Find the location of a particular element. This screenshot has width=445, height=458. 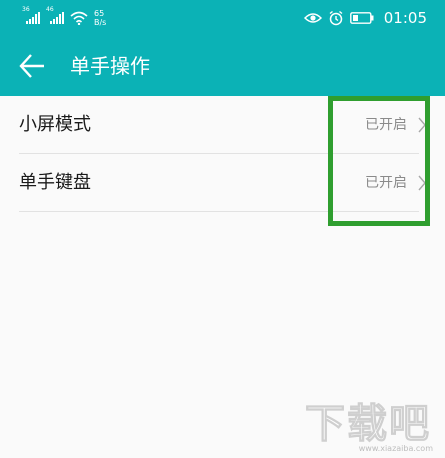

signal-icon: 36 is located at coordinates (32, 16).